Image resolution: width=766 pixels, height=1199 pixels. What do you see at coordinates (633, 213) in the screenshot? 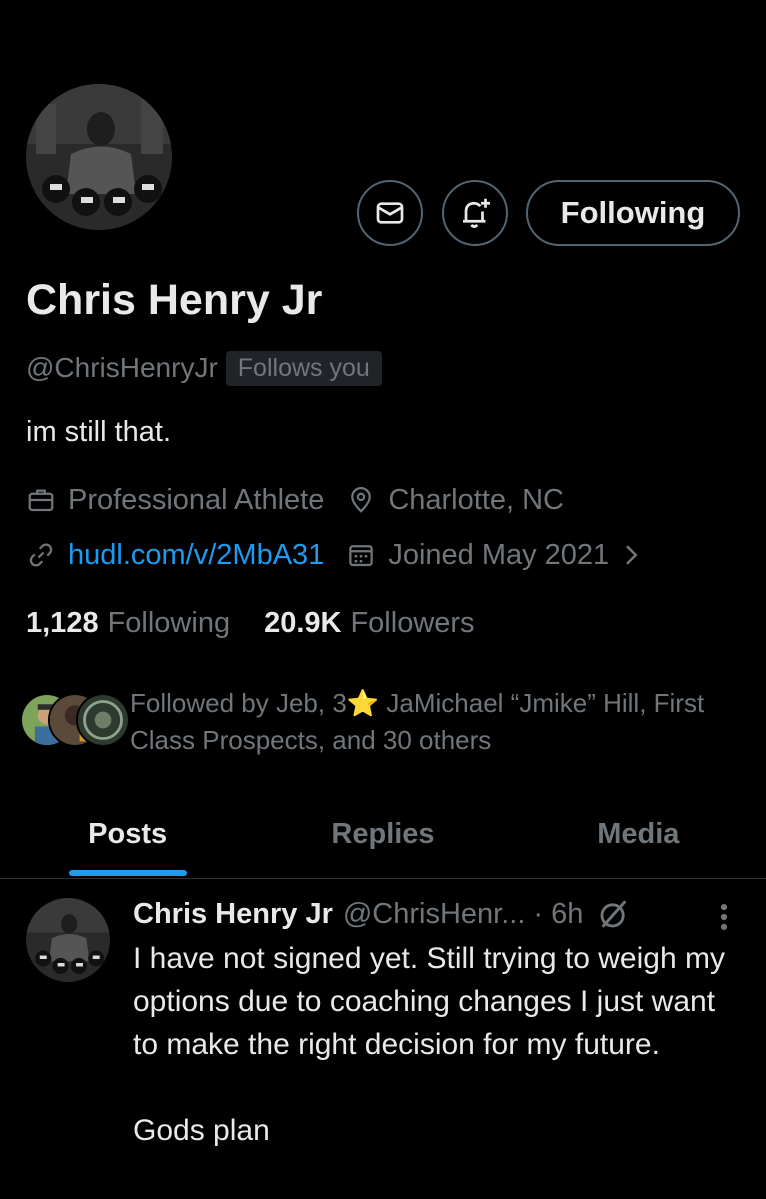
I see `following-button: Following` at bounding box center [633, 213].